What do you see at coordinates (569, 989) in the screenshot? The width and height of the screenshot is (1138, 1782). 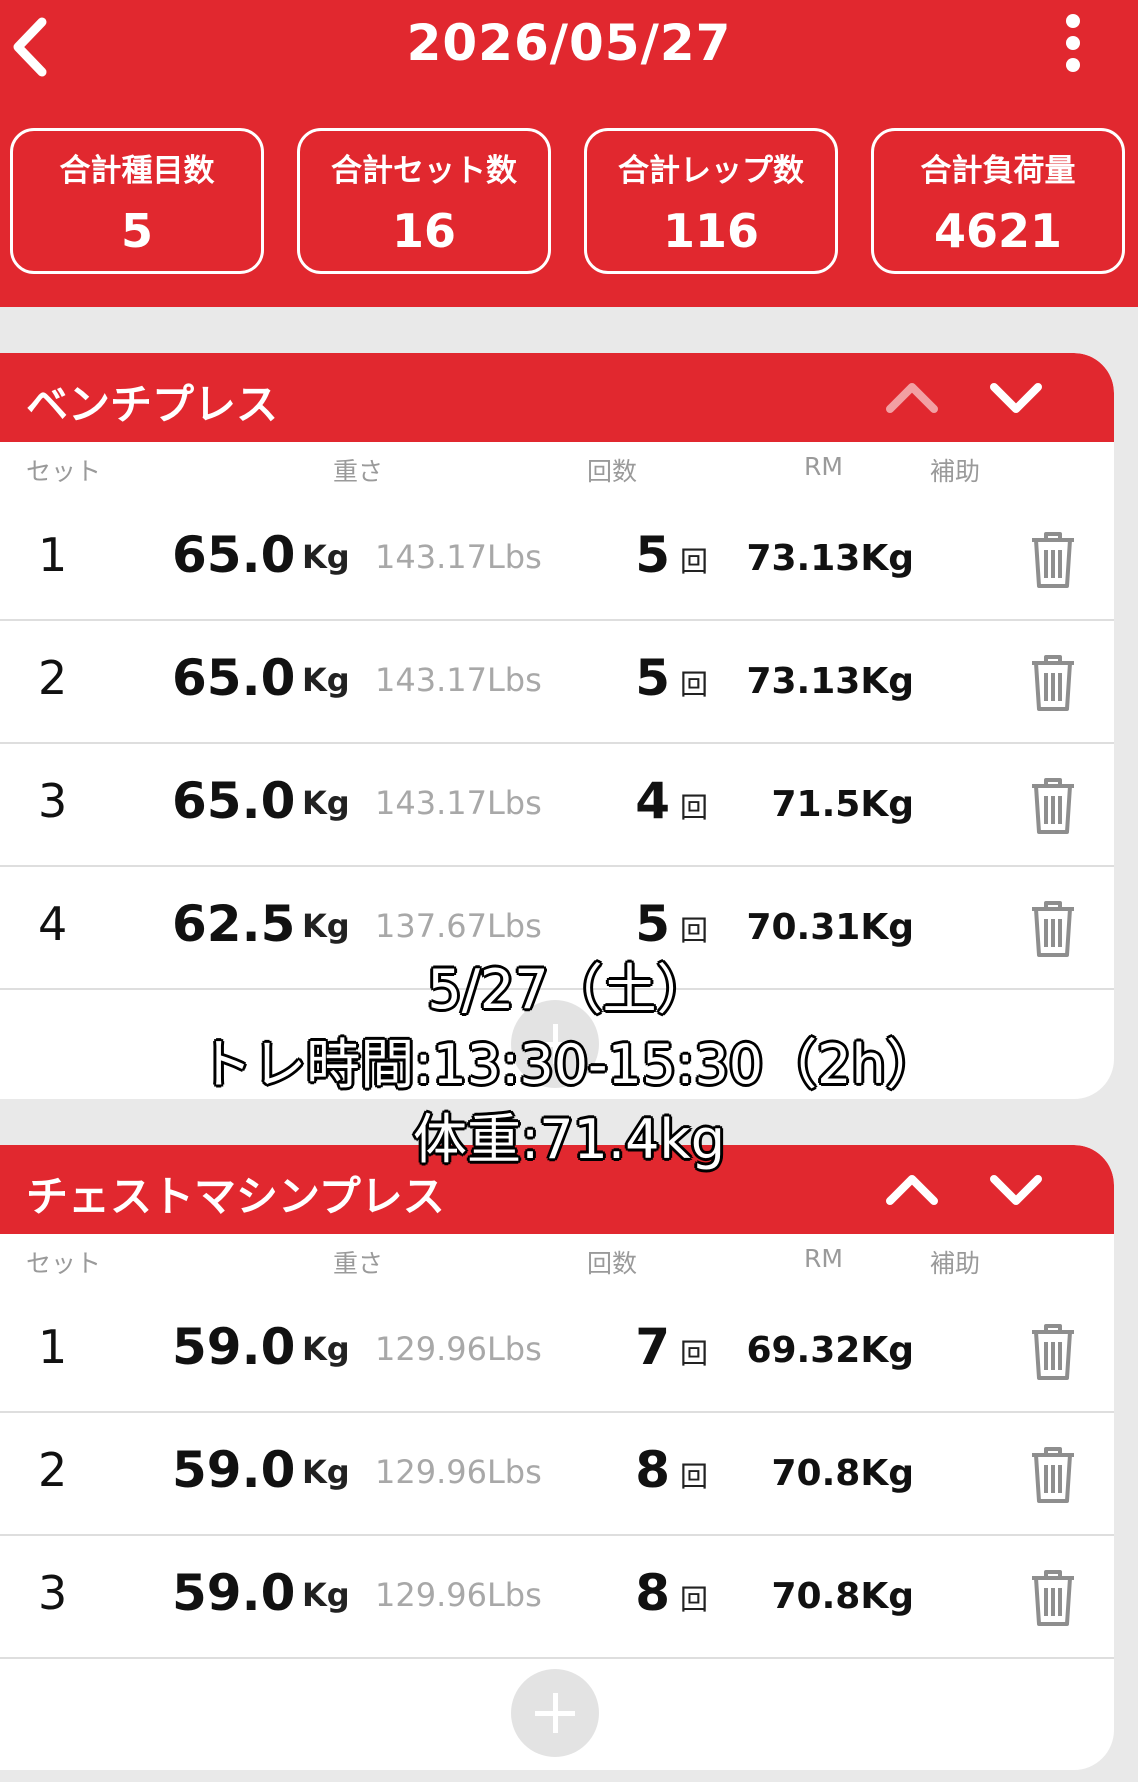 I see `overlay-date: 5/27（土）` at bounding box center [569, 989].